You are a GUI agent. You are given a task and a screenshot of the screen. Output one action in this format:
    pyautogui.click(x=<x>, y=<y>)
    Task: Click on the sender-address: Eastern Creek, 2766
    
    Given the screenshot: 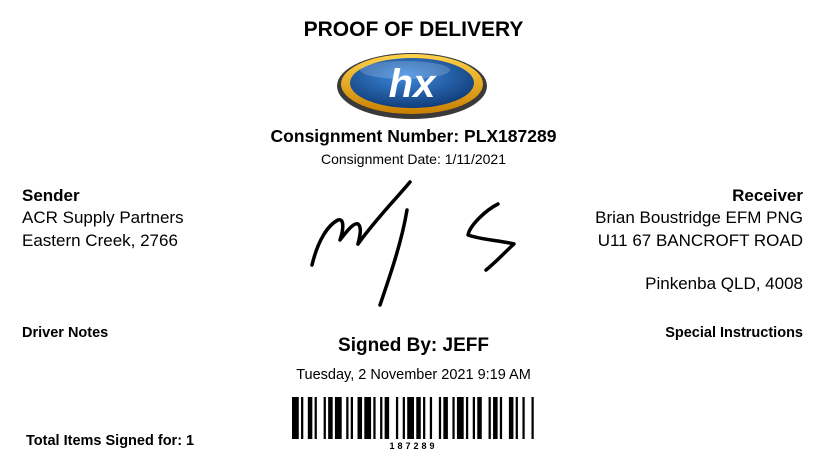 What is the action you would take?
    pyautogui.click(x=100, y=240)
    